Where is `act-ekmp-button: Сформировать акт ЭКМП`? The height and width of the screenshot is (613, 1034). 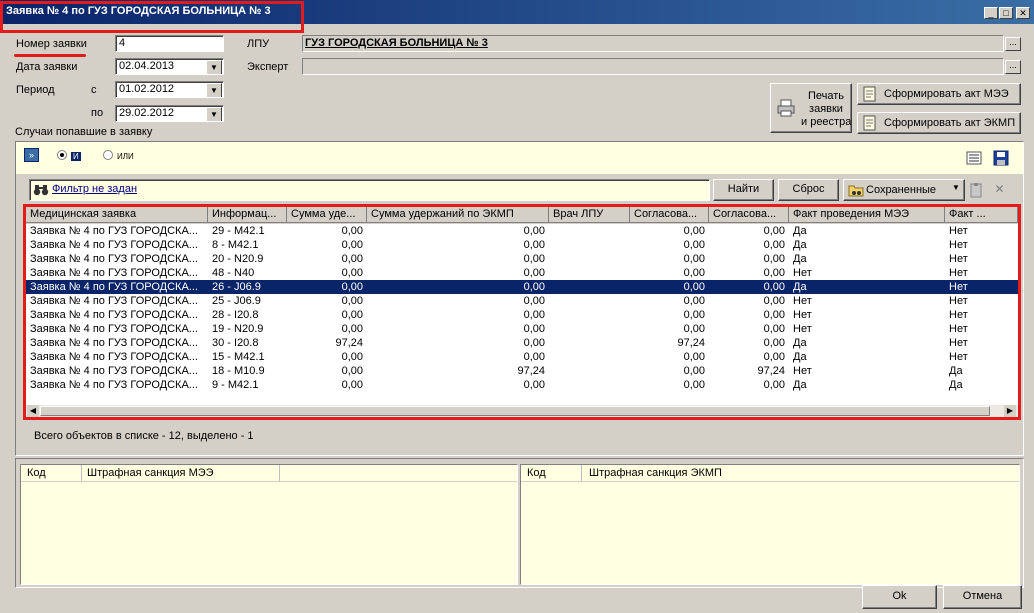 act-ekmp-button: Сформировать акт ЭКМП is located at coordinates (939, 123).